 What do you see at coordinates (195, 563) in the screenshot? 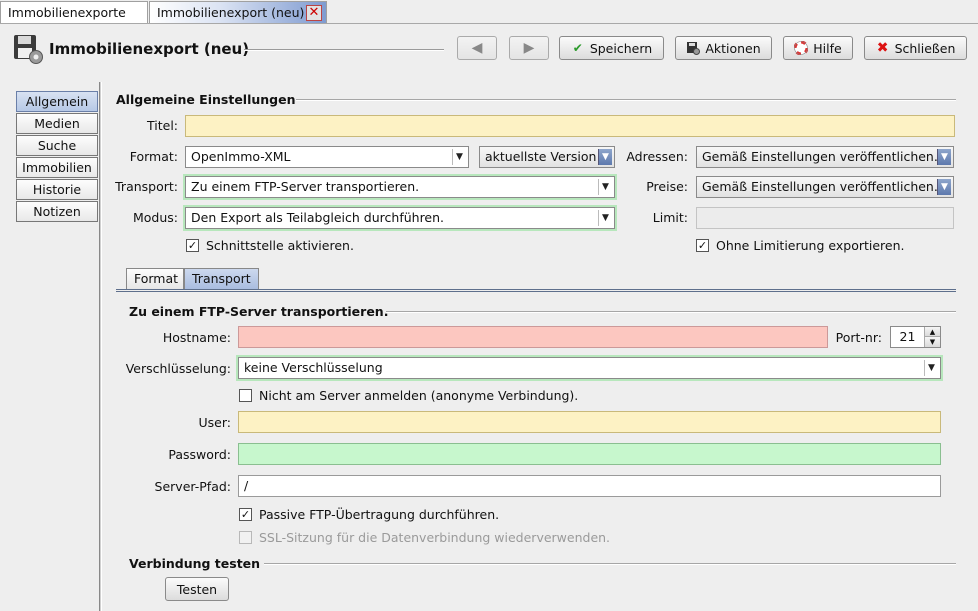
I see `test-section-title: Verbindung testen` at bounding box center [195, 563].